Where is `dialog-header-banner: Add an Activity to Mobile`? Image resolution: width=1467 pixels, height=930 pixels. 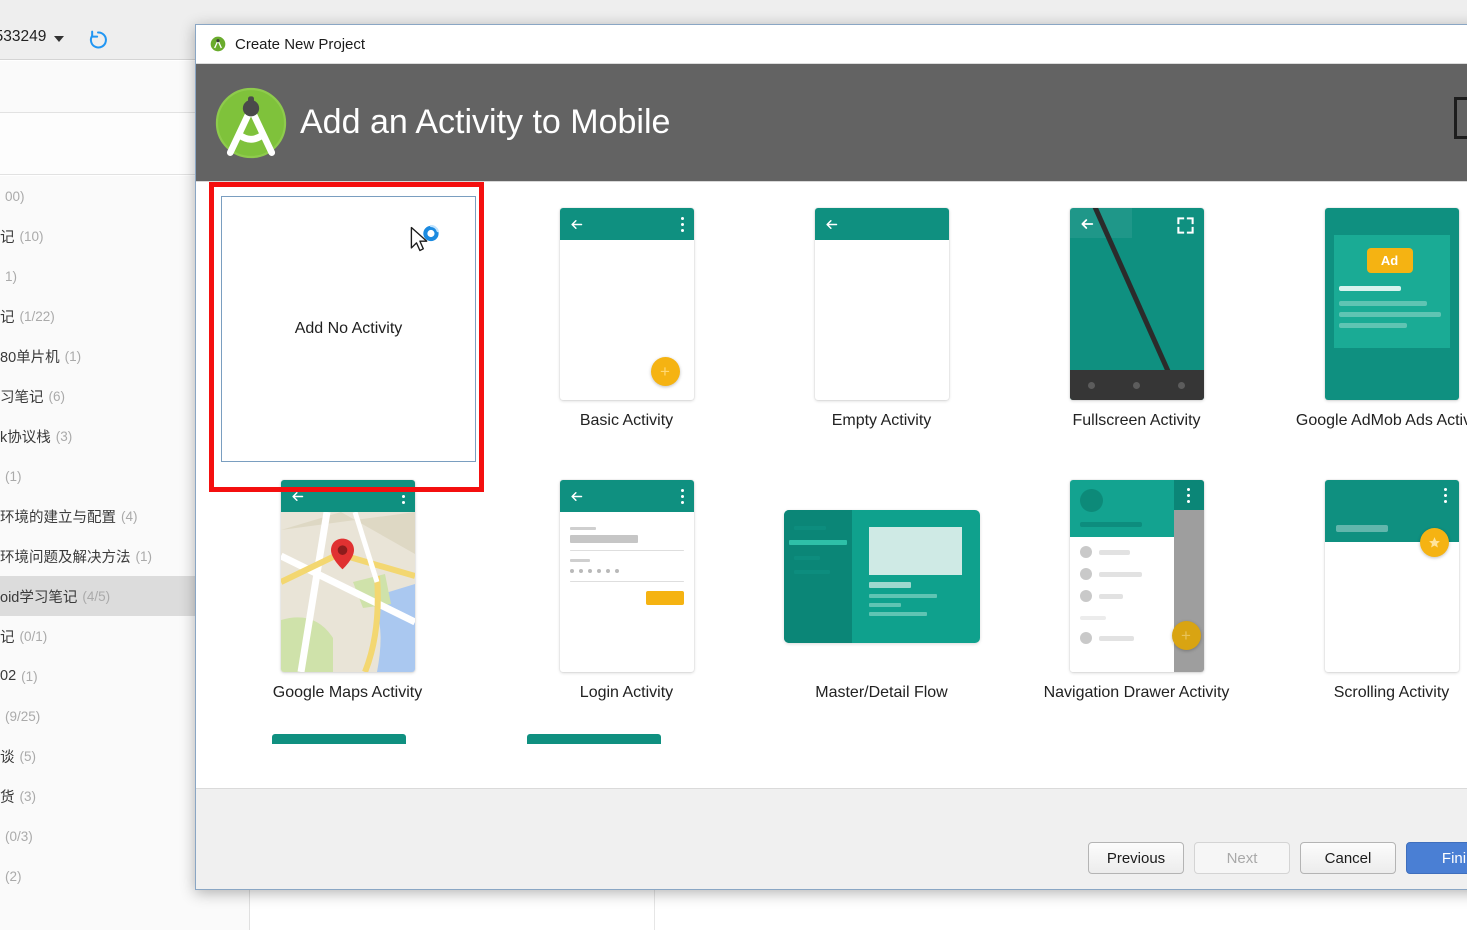 dialog-header-banner: Add an Activity to Mobile is located at coordinates (831, 122).